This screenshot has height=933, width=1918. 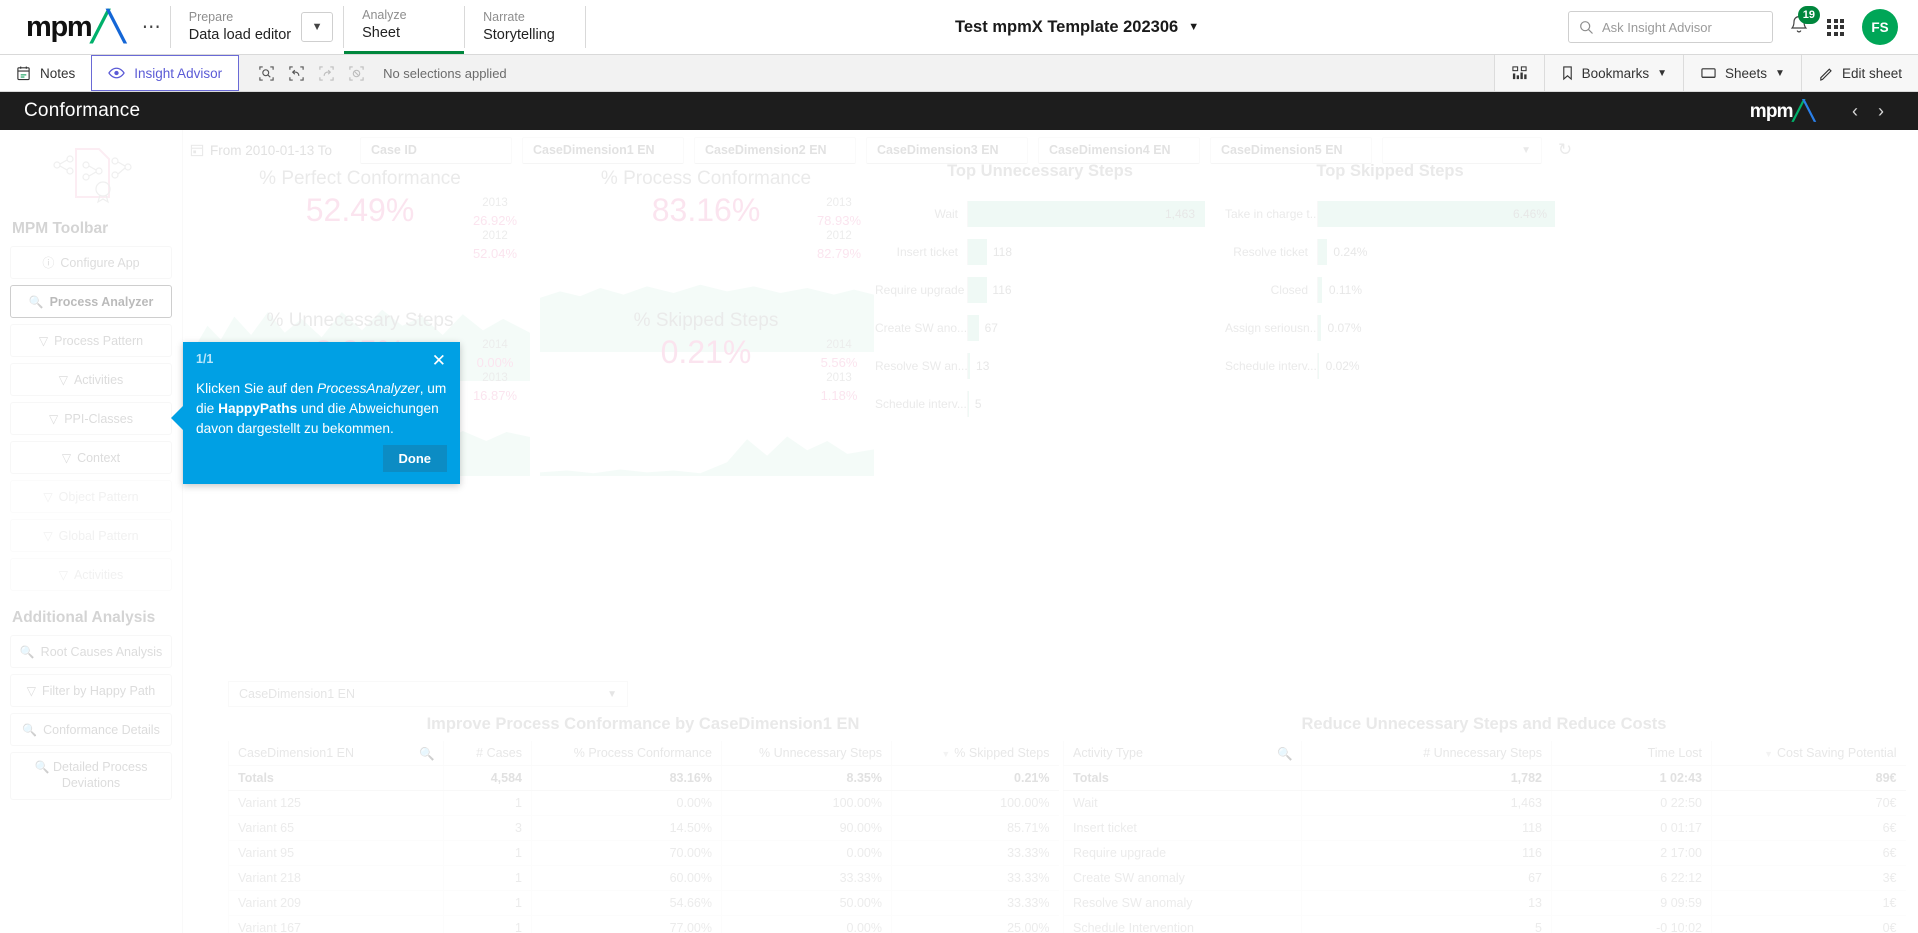 What do you see at coordinates (91, 457) in the screenshot?
I see `rail-item-context: ▽ Context` at bounding box center [91, 457].